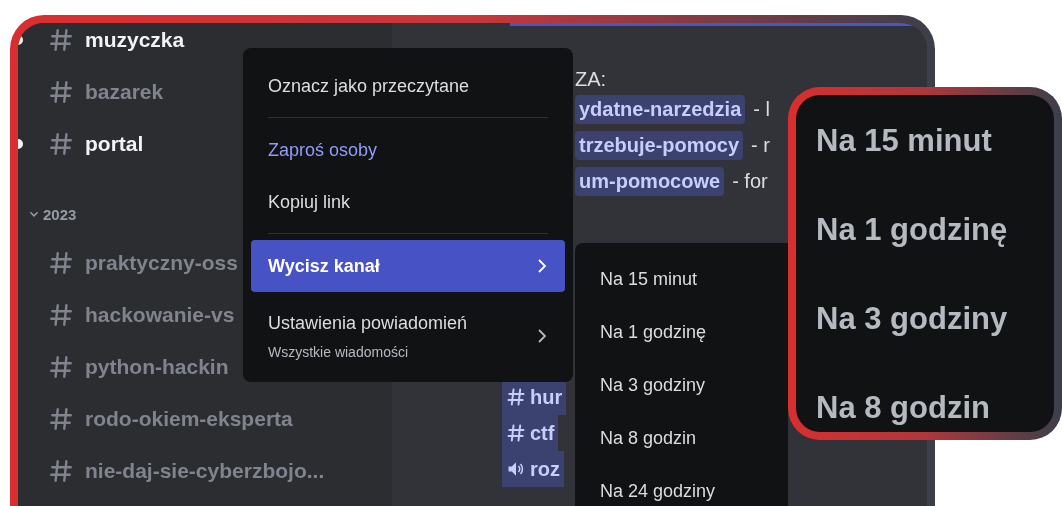  What do you see at coordinates (681, 279) in the screenshot?
I see `menu-item: Na 15 minut` at bounding box center [681, 279].